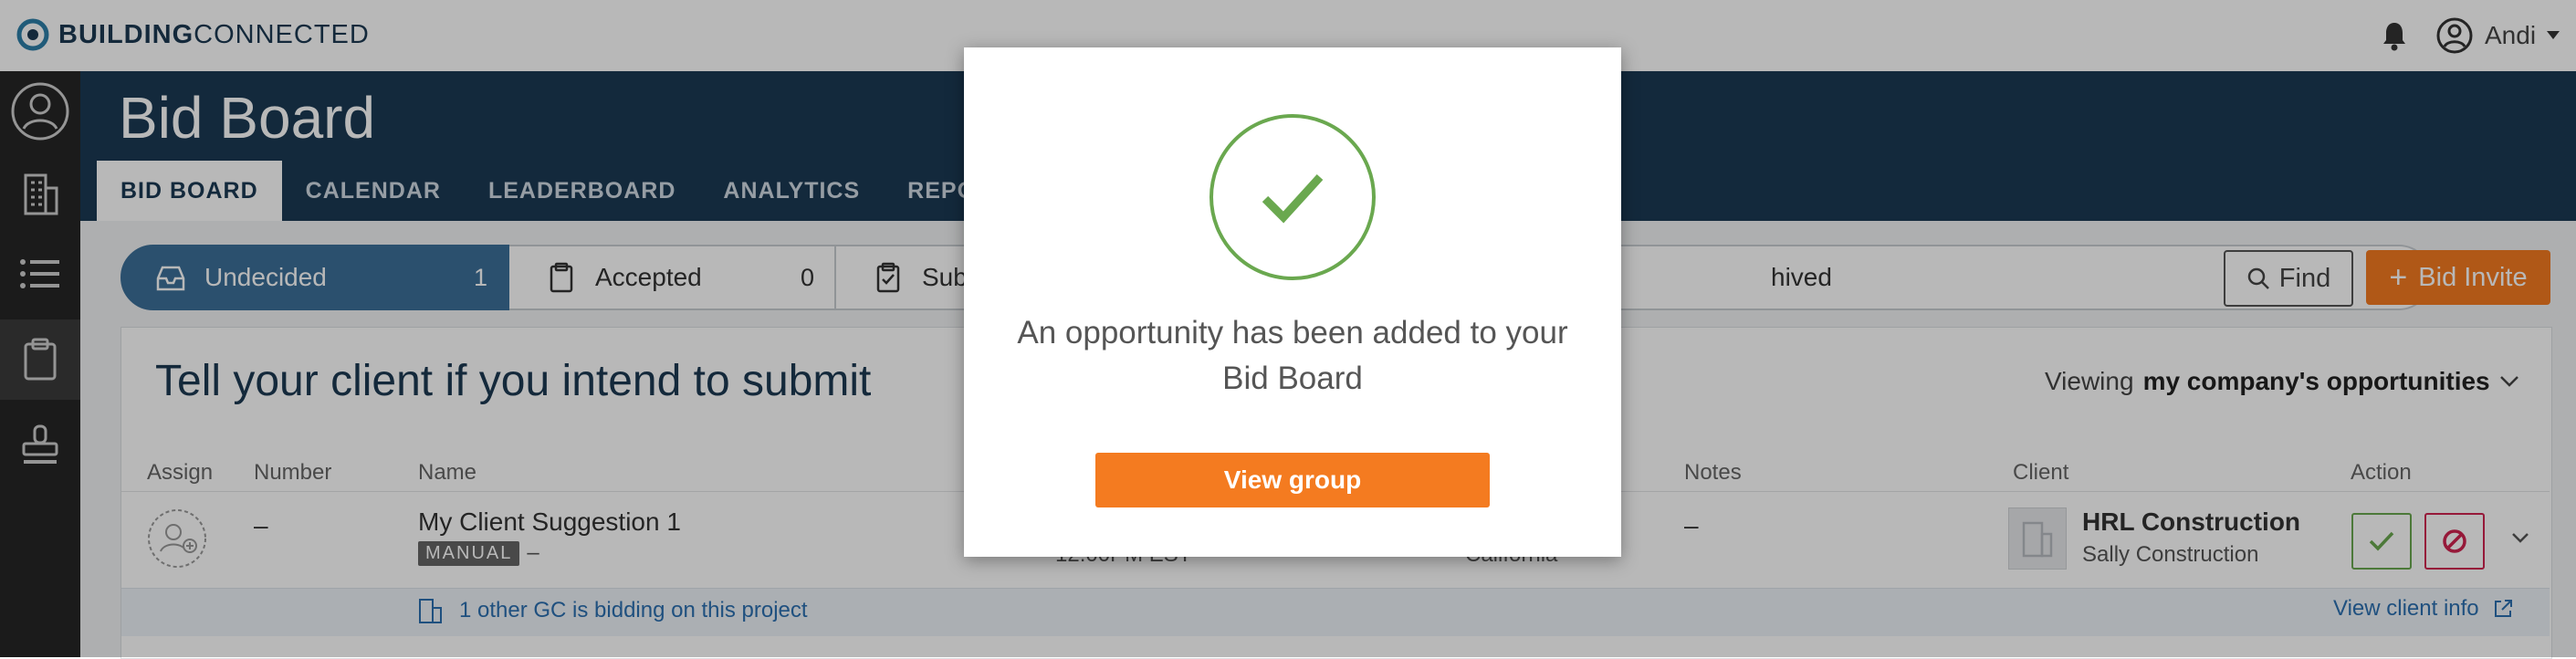  Describe the element at coordinates (1292, 197) in the screenshot. I see `success-check-icon` at that location.